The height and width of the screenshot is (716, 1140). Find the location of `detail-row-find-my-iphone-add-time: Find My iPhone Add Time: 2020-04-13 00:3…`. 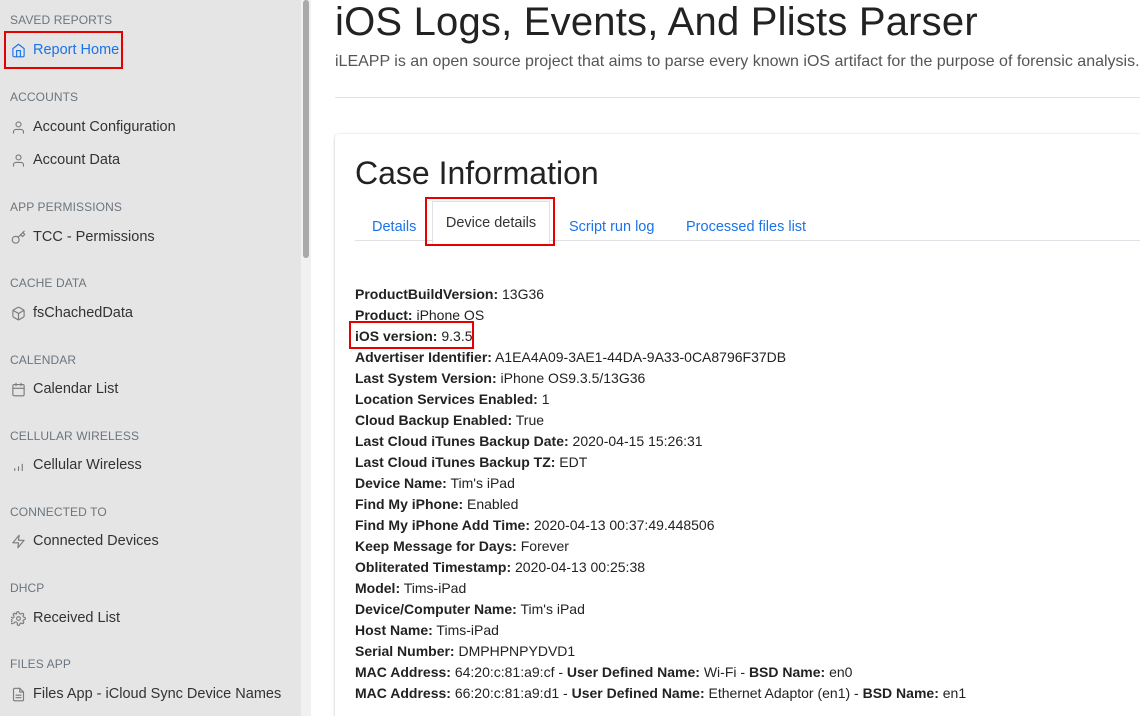

detail-row-find-my-iphone-add-time: Find My iPhone Add Time: 2020-04-13 00:3… is located at coordinates (660, 525).